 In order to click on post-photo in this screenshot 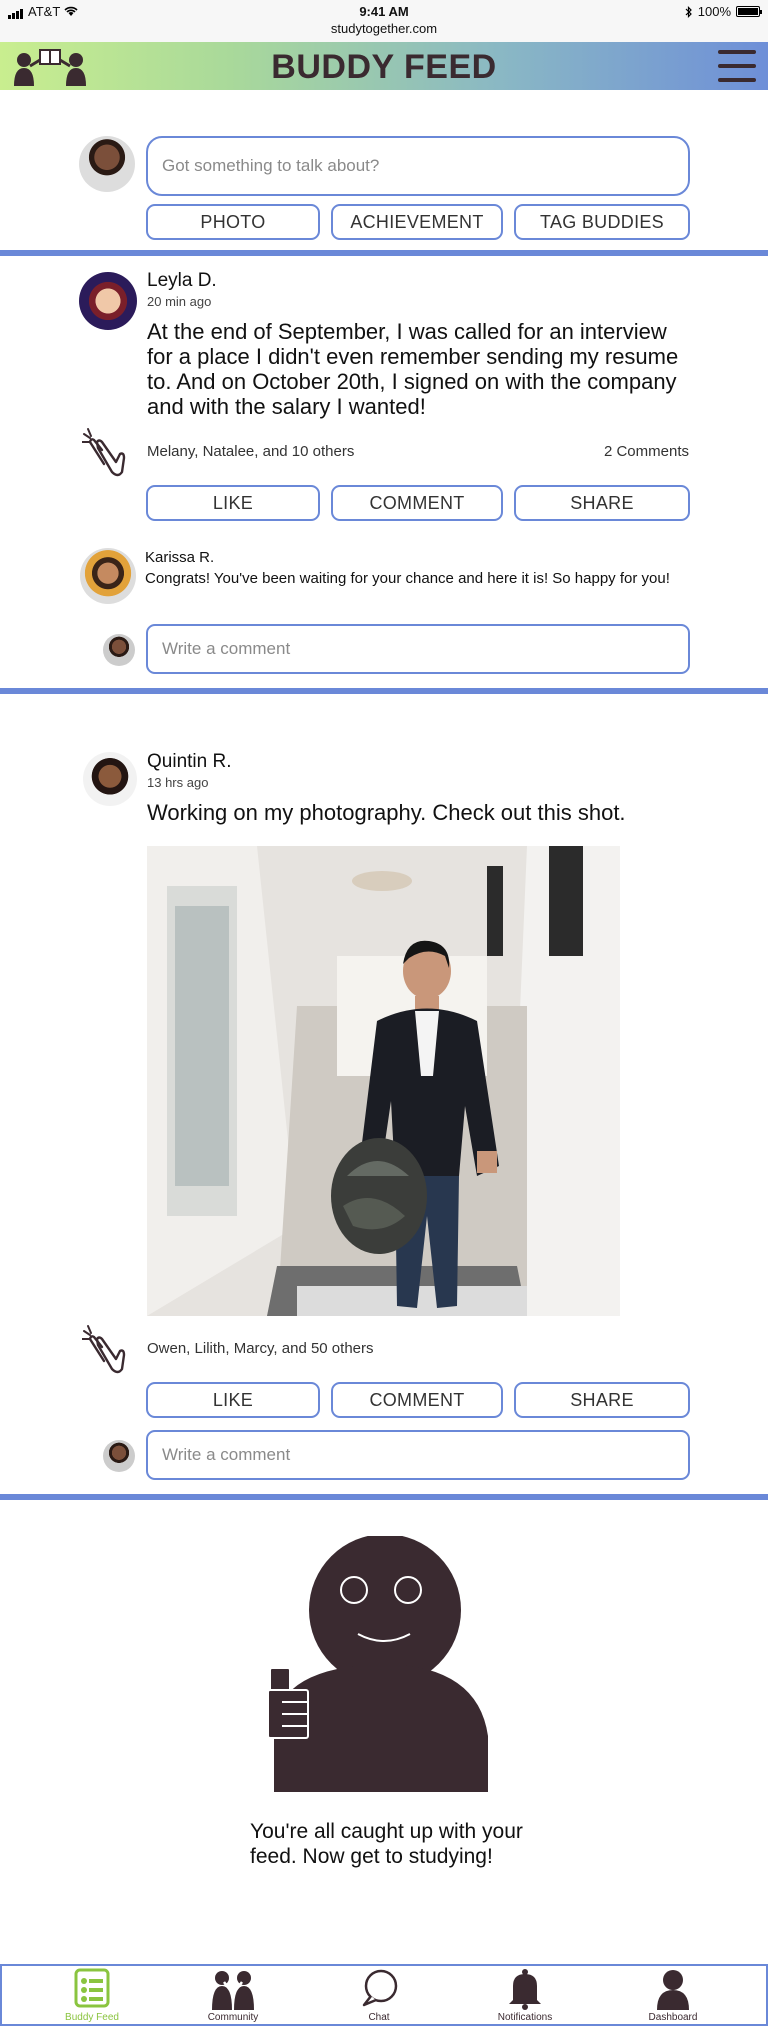, I will do `click(383, 1081)`.